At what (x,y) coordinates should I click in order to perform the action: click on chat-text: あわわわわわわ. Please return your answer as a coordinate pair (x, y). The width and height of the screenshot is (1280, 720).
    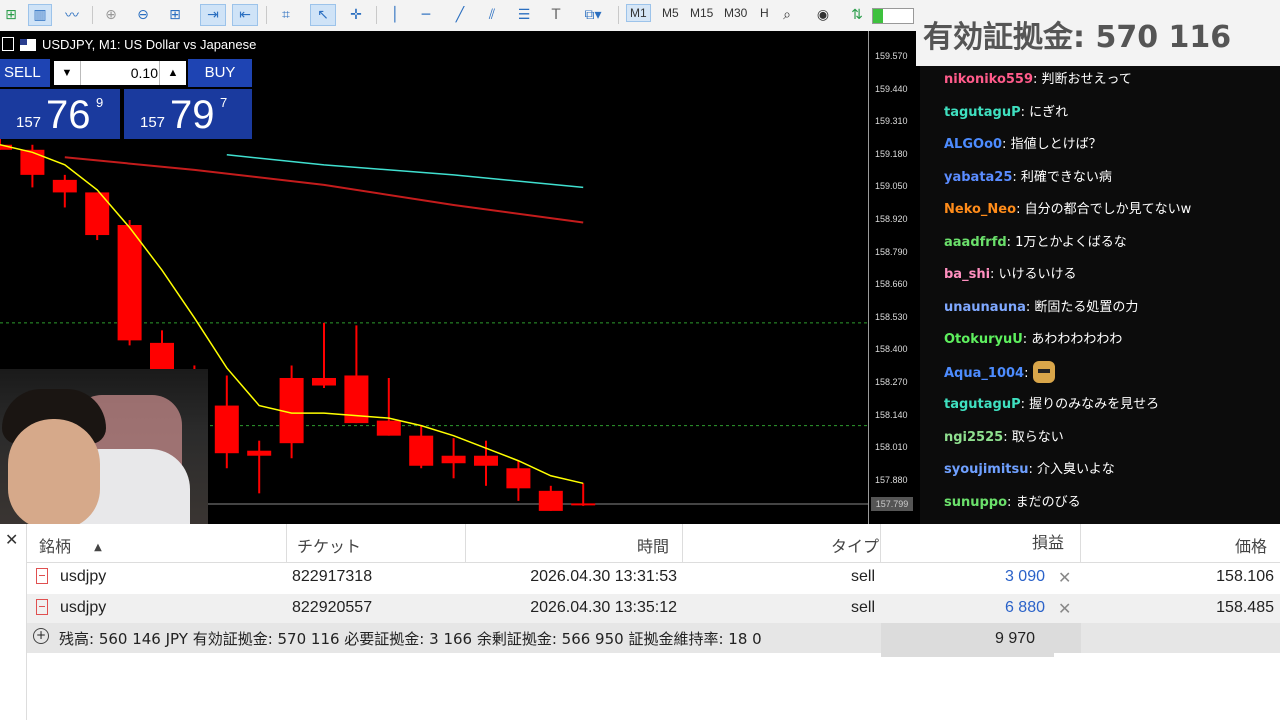
    Looking at the image, I should click on (1077, 339).